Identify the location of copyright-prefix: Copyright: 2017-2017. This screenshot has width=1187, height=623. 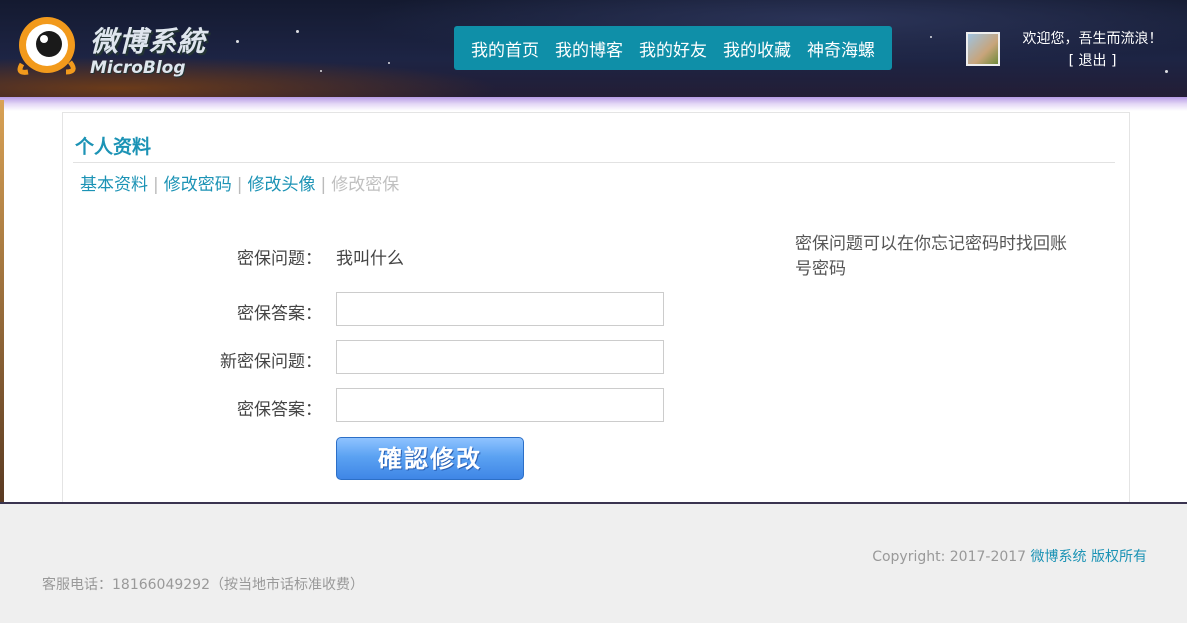
(949, 557).